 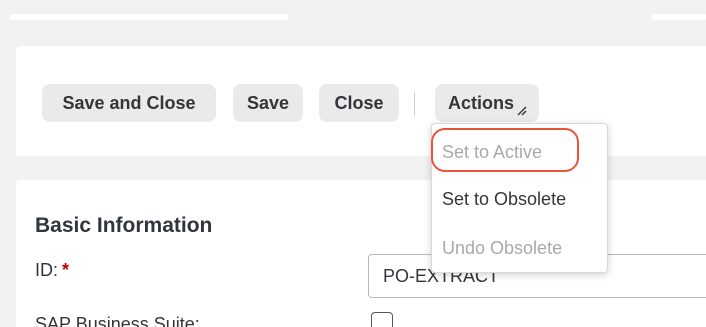 What do you see at coordinates (117, 320) in the screenshot?
I see `sap-business-suite-label: SAP Business Suite:` at bounding box center [117, 320].